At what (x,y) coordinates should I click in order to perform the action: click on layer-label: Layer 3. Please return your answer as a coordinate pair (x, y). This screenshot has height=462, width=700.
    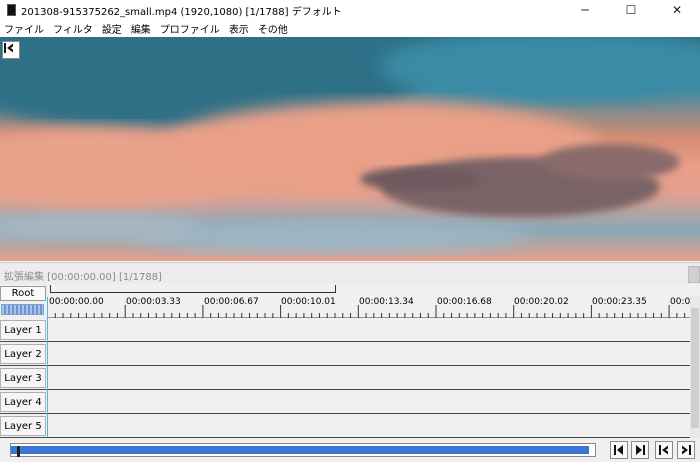
    Looking at the image, I should click on (23, 378).